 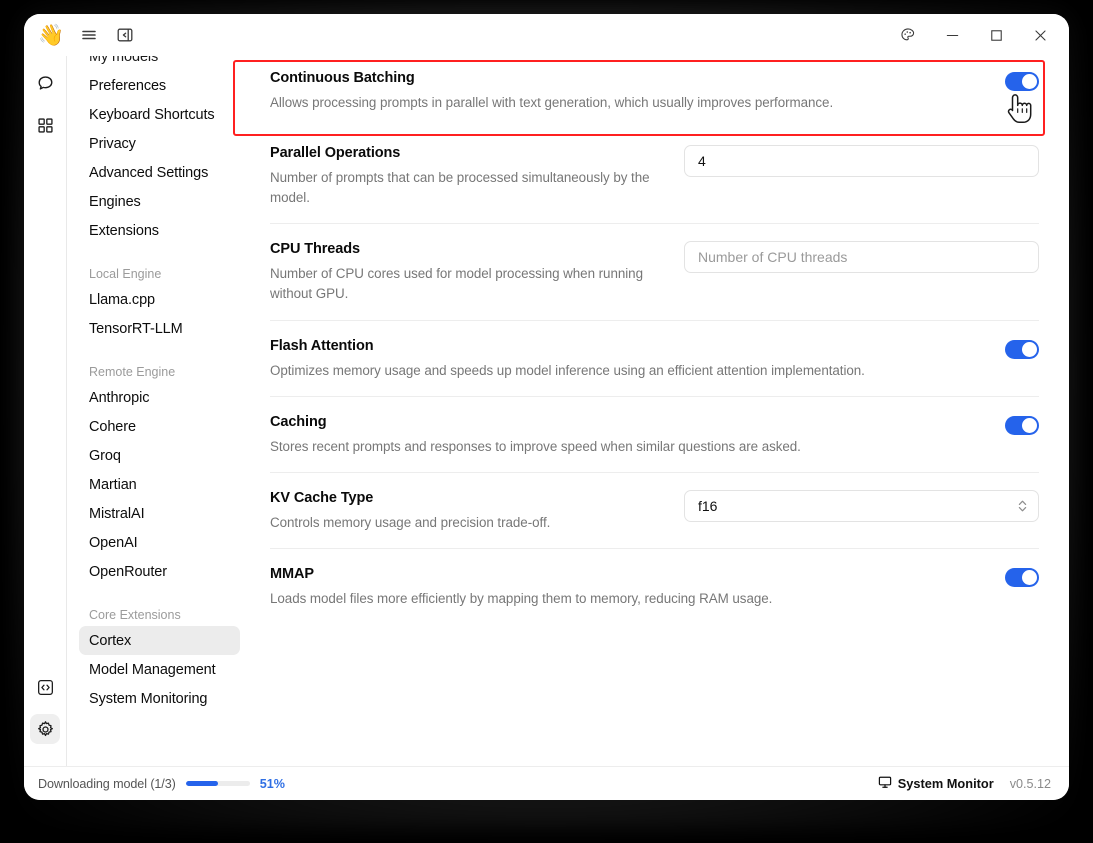 I want to click on title-bar-left-controls: 👋, so click(x=87, y=35).